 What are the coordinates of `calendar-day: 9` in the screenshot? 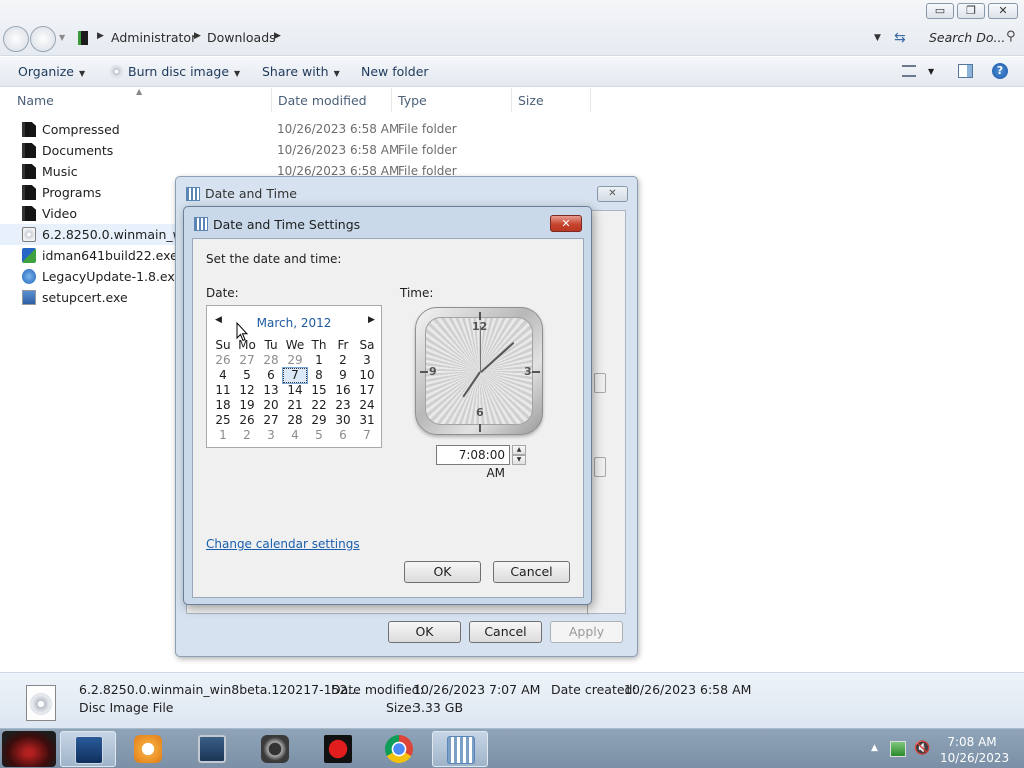 It's located at (343, 375).